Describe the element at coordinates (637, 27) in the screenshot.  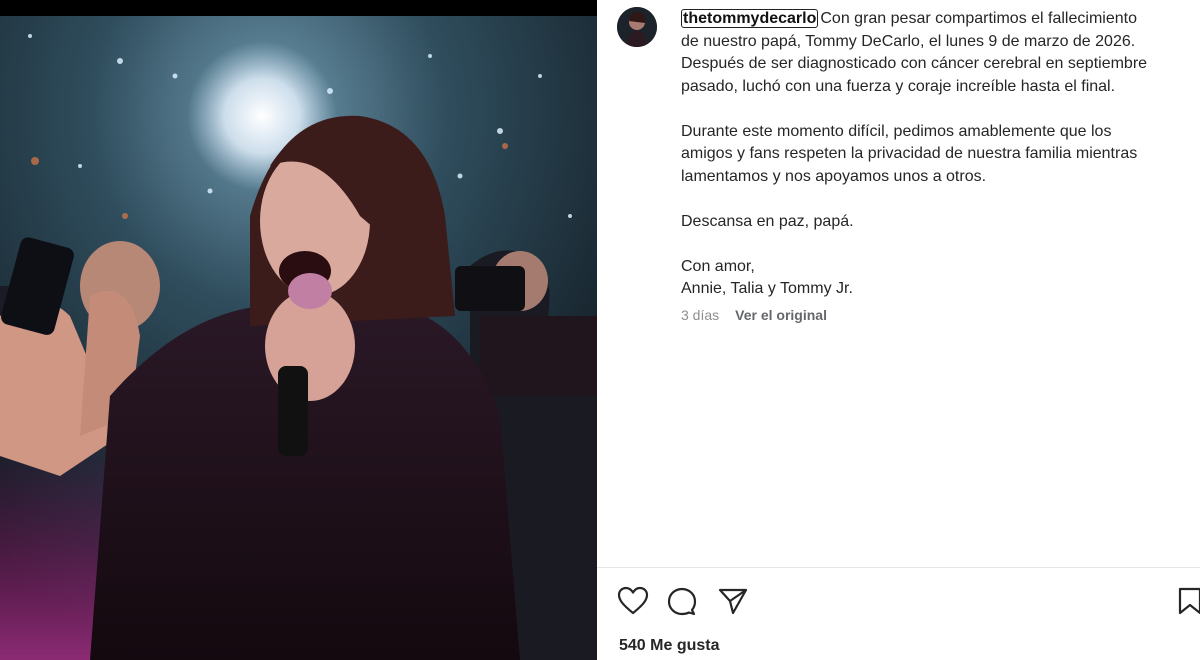
I see `user-avatar` at that location.